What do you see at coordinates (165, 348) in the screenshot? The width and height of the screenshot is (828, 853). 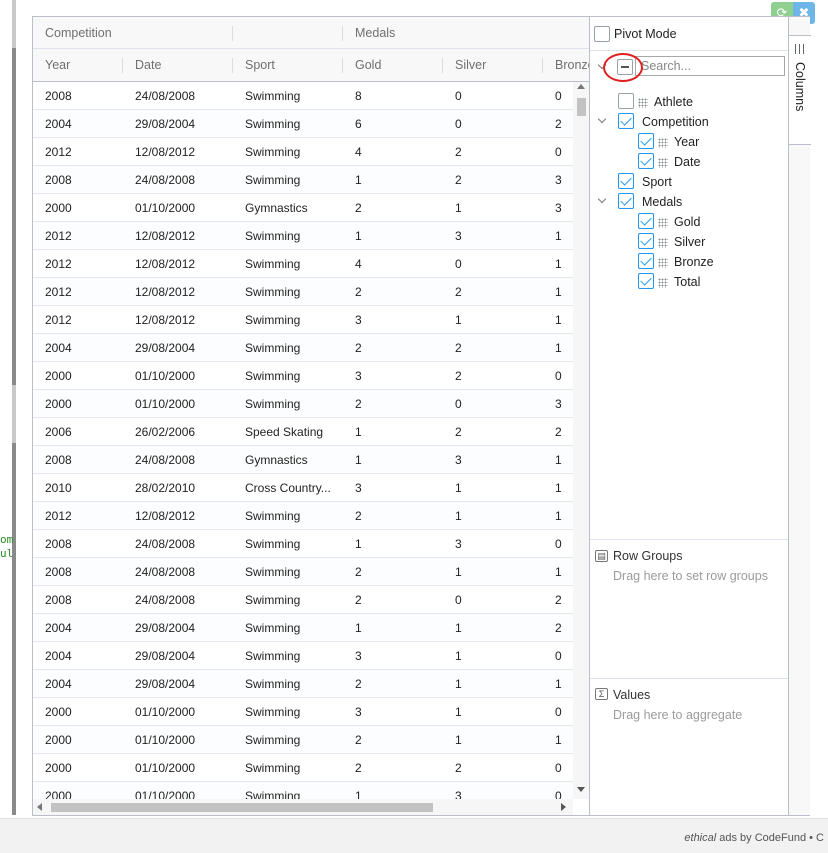 I see `cell-date: 29/08/2004` at bounding box center [165, 348].